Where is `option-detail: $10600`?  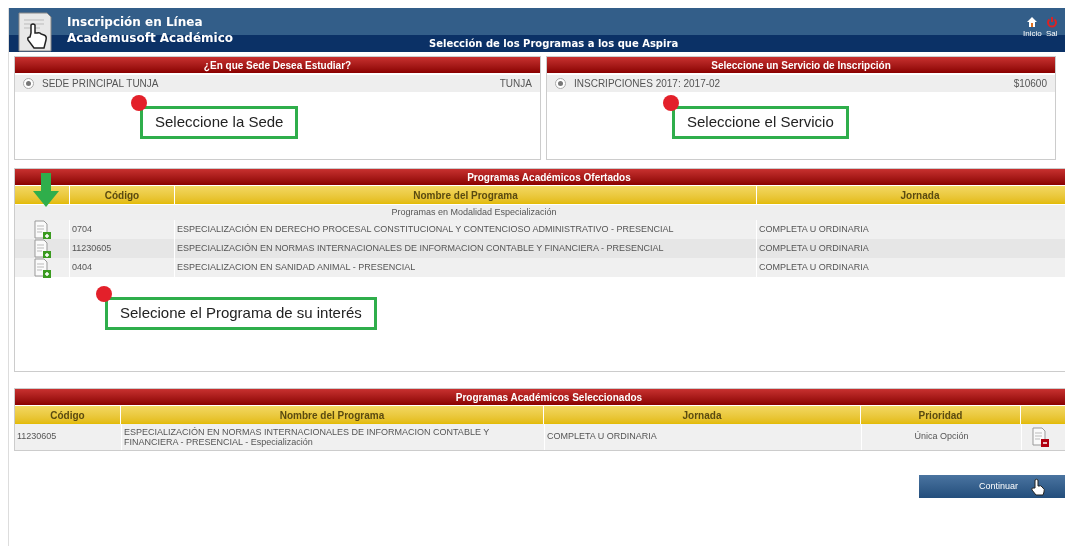 option-detail: $10600 is located at coordinates (1030, 84).